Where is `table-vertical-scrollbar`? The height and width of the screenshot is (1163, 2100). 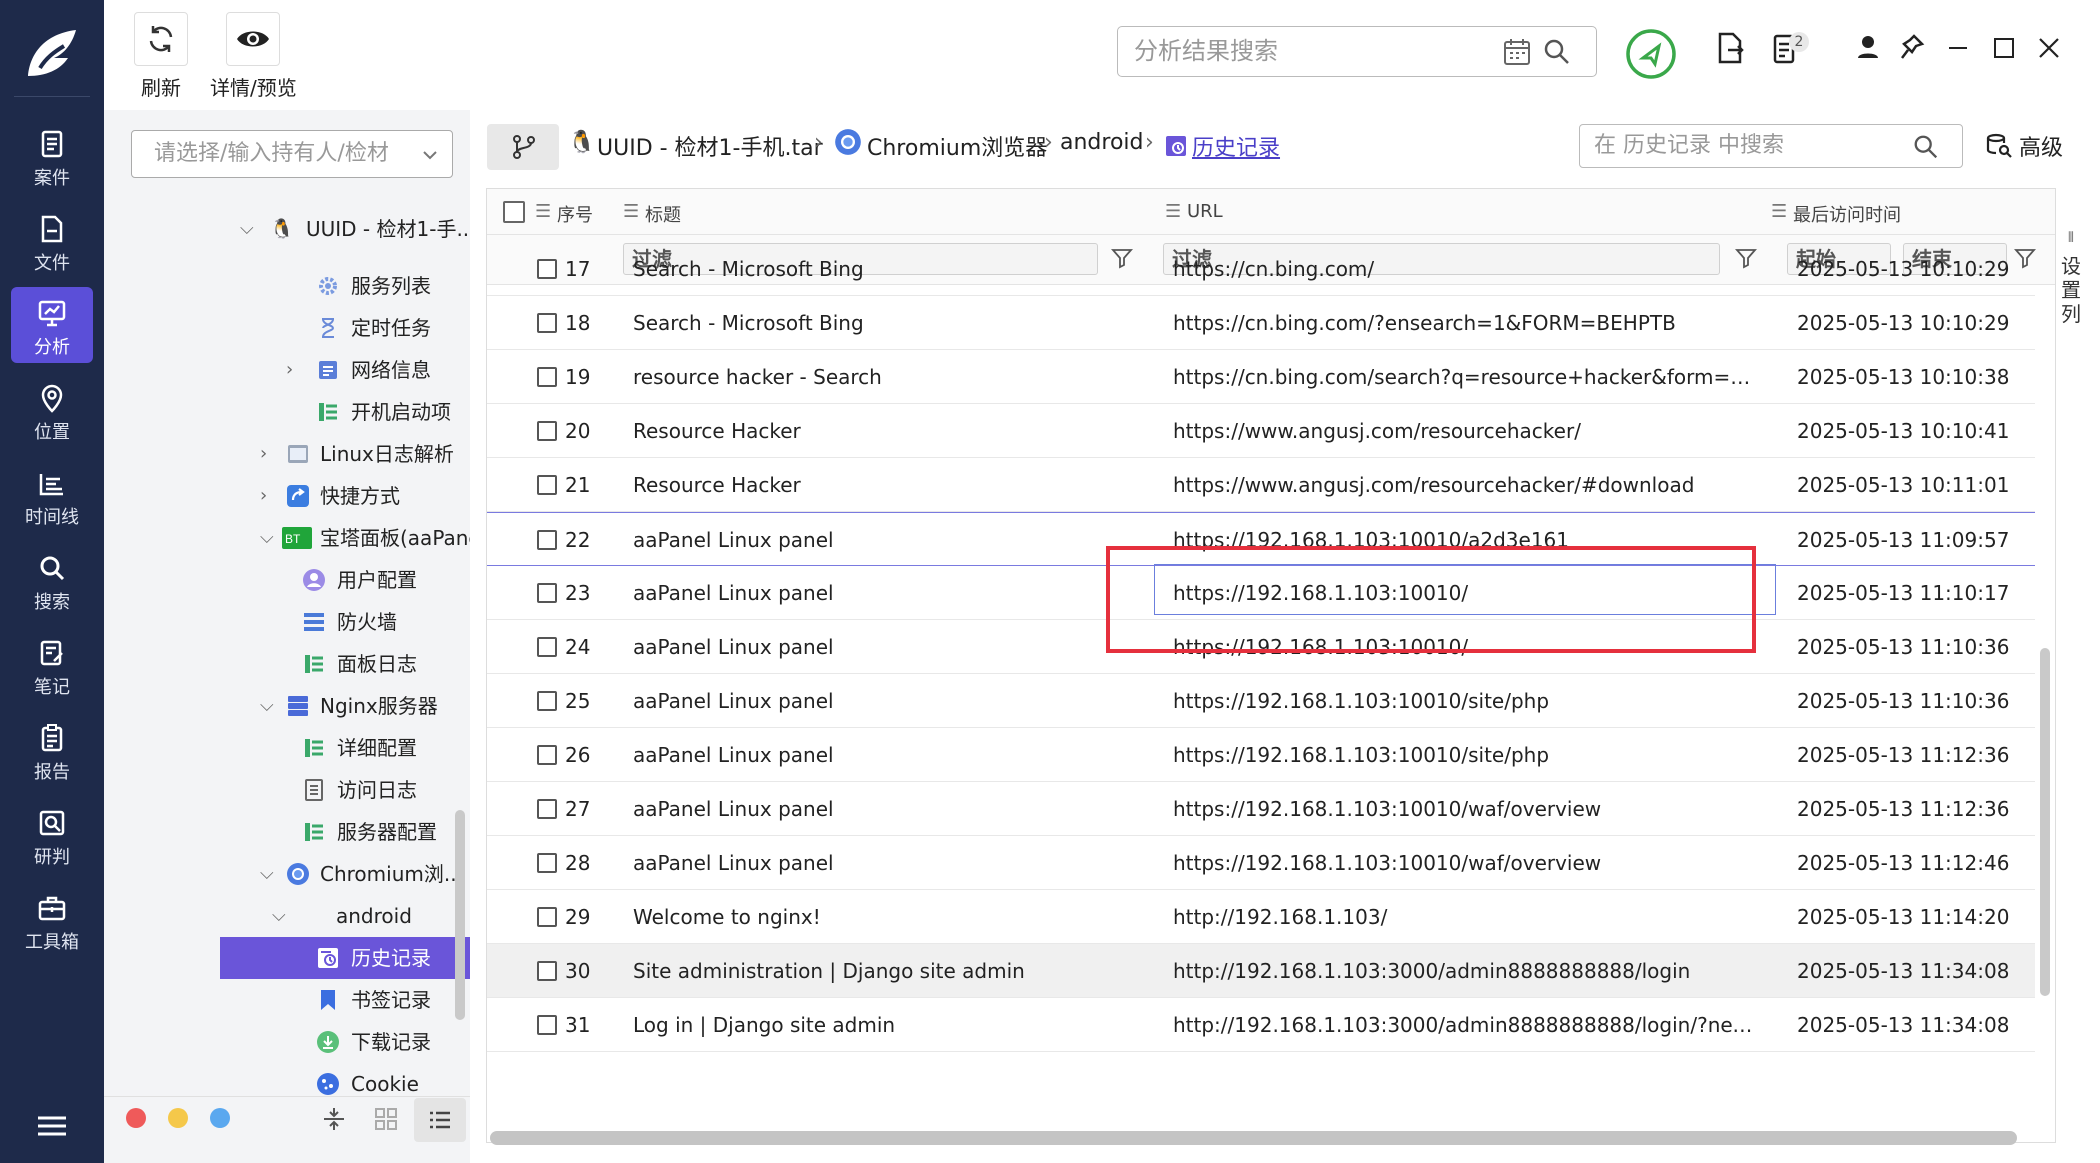
table-vertical-scrollbar is located at coordinates (2045, 822).